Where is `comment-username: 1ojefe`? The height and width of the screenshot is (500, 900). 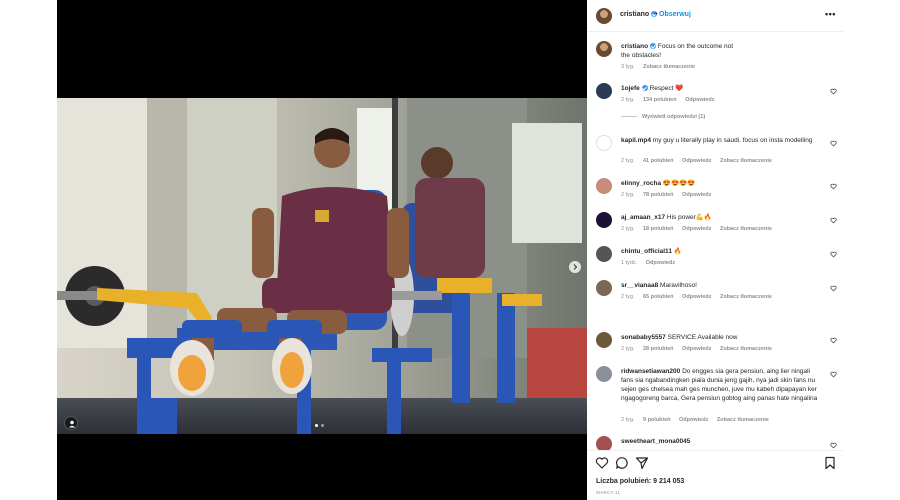 comment-username: 1ojefe is located at coordinates (630, 88).